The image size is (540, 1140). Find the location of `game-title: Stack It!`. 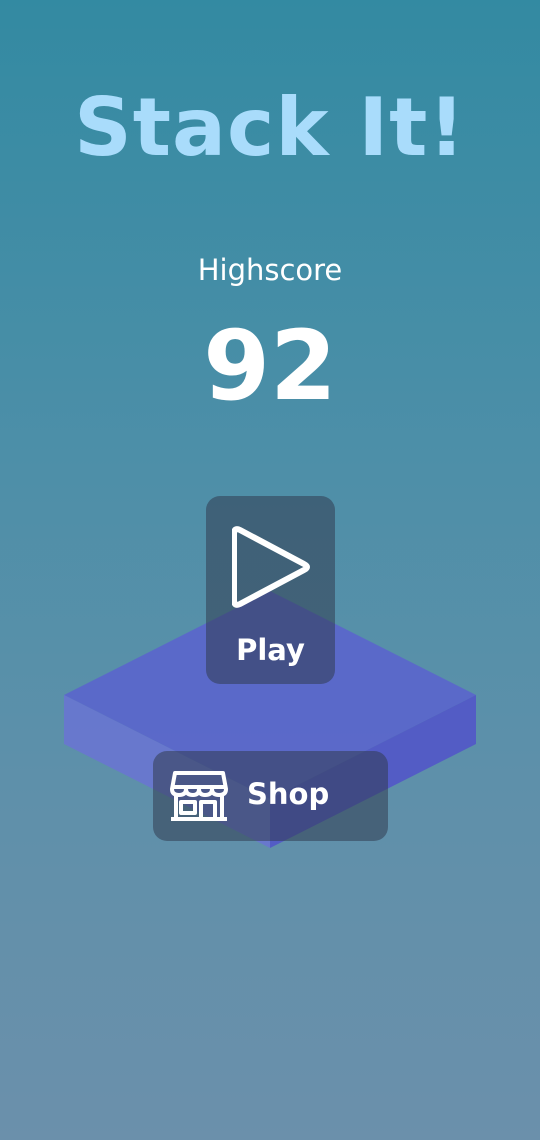

game-title: Stack It! is located at coordinates (270, 127).